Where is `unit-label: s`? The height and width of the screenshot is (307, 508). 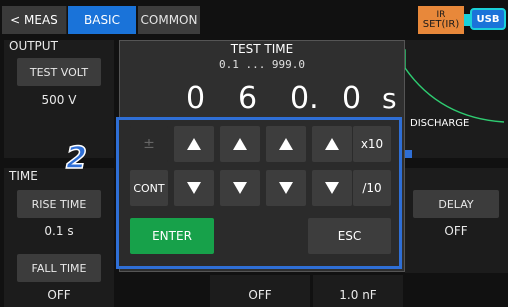
unit-label: s is located at coordinates (389, 98).